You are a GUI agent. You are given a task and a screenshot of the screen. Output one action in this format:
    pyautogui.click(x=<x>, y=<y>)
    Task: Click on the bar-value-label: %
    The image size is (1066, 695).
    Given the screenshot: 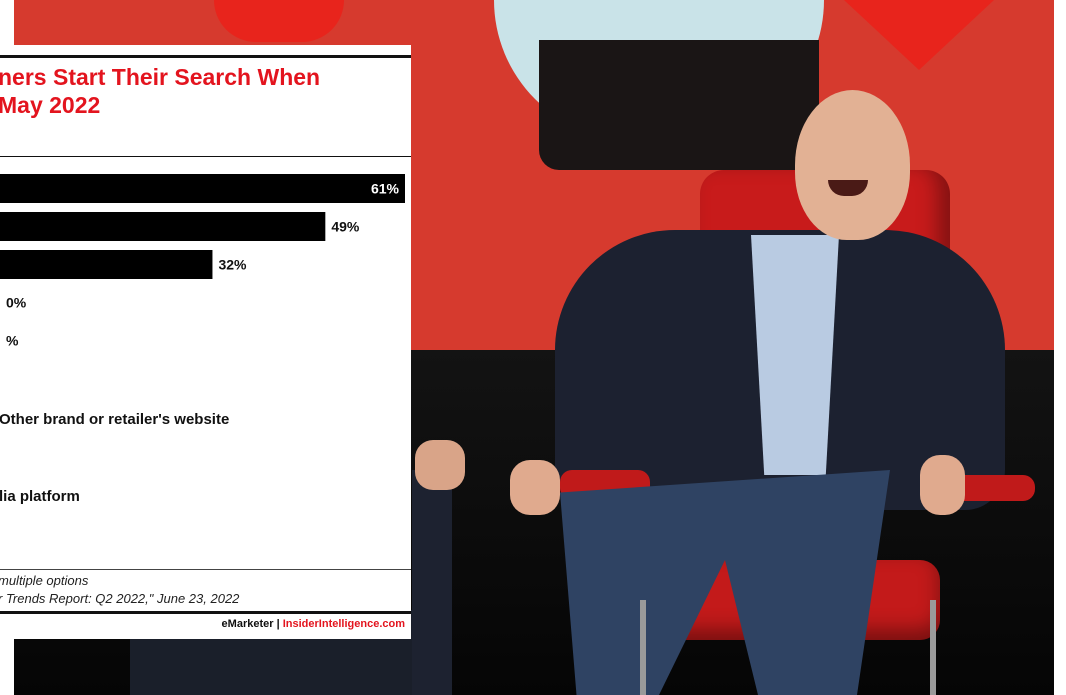 What is the action you would take?
    pyautogui.click(x=12, y=341)
    